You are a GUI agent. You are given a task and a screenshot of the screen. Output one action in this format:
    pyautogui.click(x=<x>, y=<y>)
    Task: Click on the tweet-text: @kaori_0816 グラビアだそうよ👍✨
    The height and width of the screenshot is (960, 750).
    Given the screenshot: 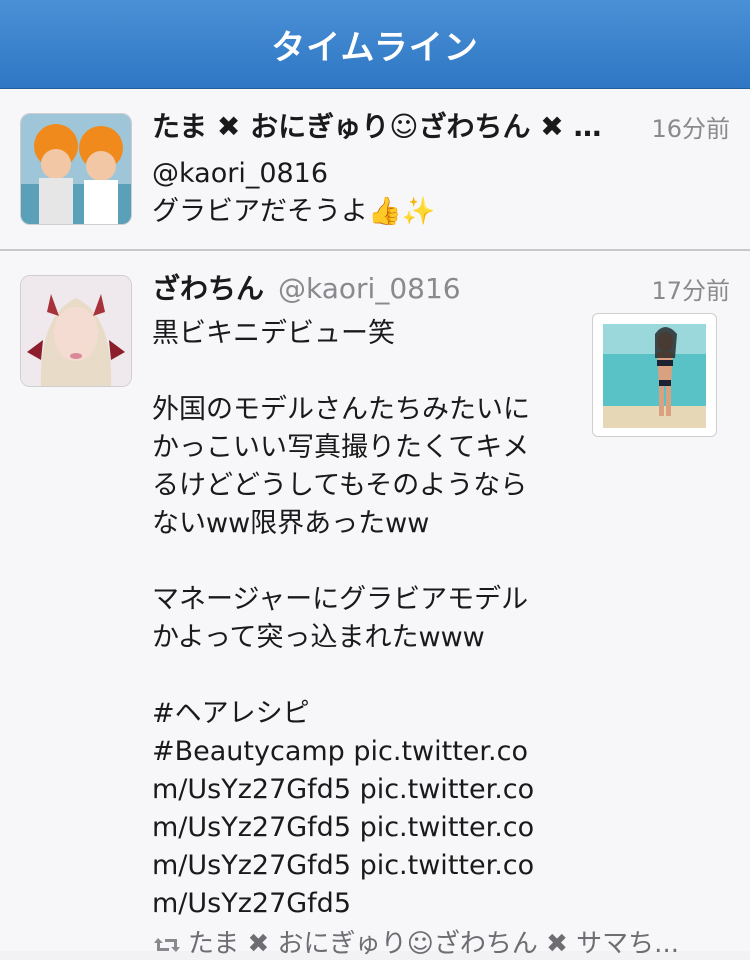 What is the action you would take?
    pyautogui.click(x=294, y=192)
    